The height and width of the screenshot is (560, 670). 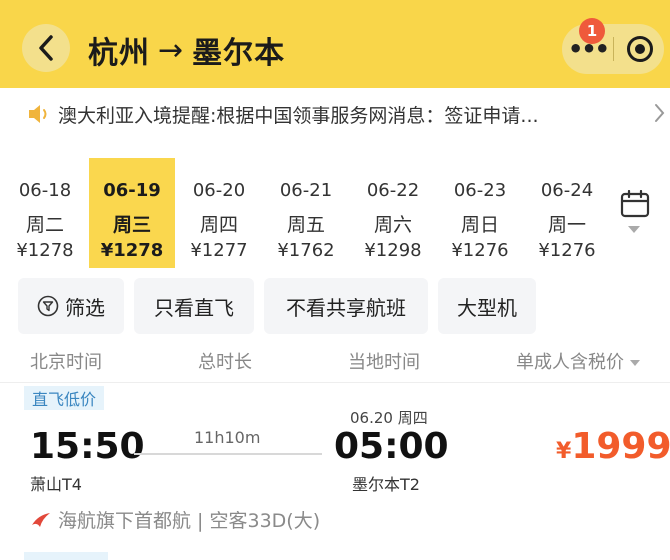 What do you see at coordinates (66, 362) in the screenshot?
I see `beijing-time-header: 北京时间` at bounding box center [66, 362].